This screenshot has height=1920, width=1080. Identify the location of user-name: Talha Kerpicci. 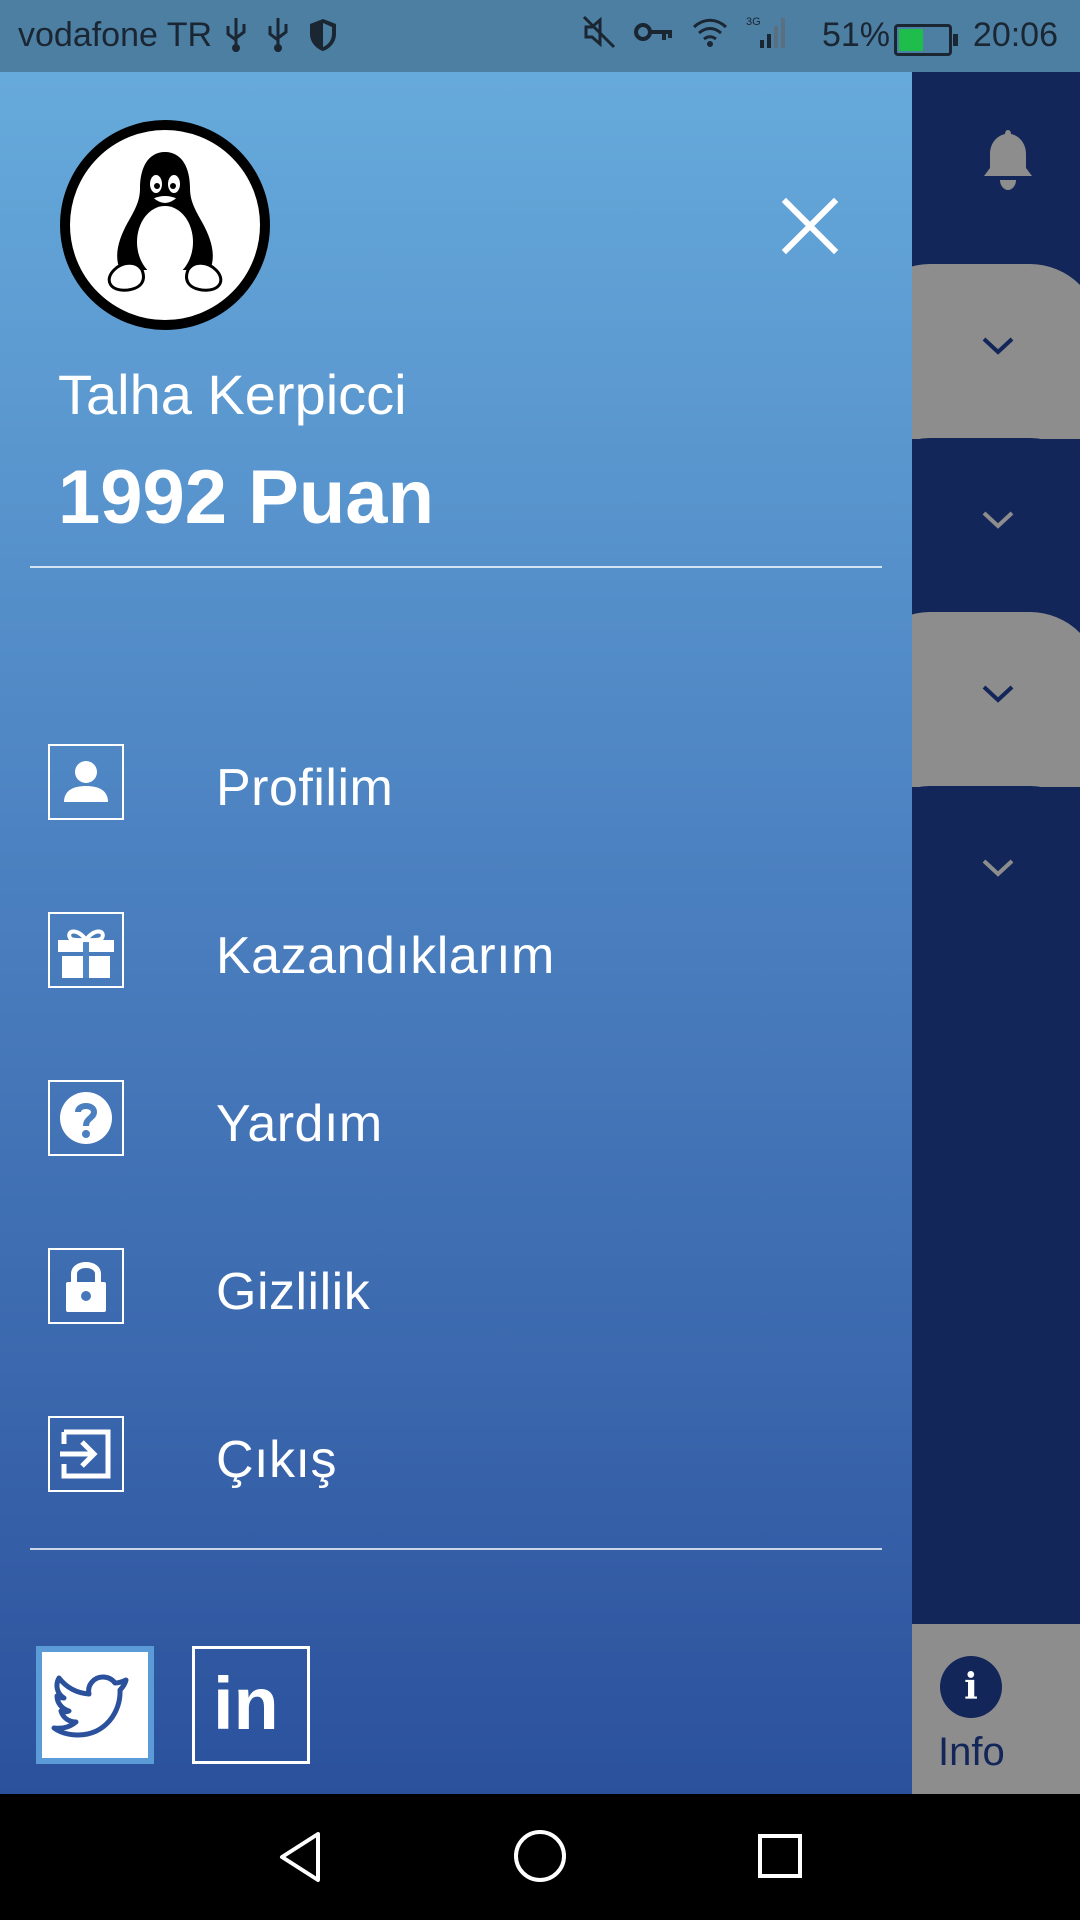
(232, 394).